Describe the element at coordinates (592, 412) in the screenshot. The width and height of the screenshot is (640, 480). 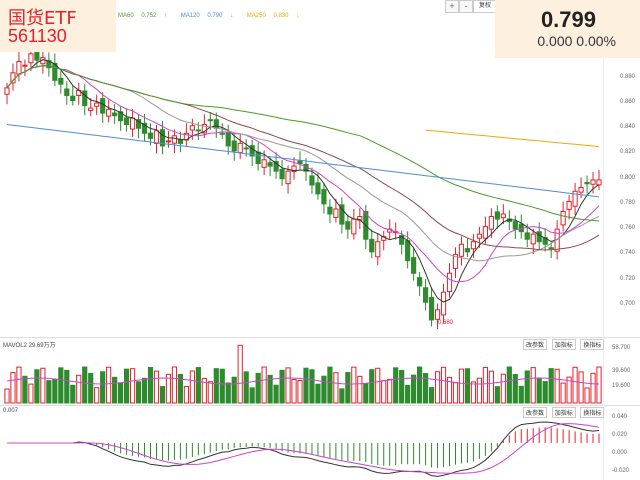
I see `macd-switch-indicator-button: 换指标` at that location.